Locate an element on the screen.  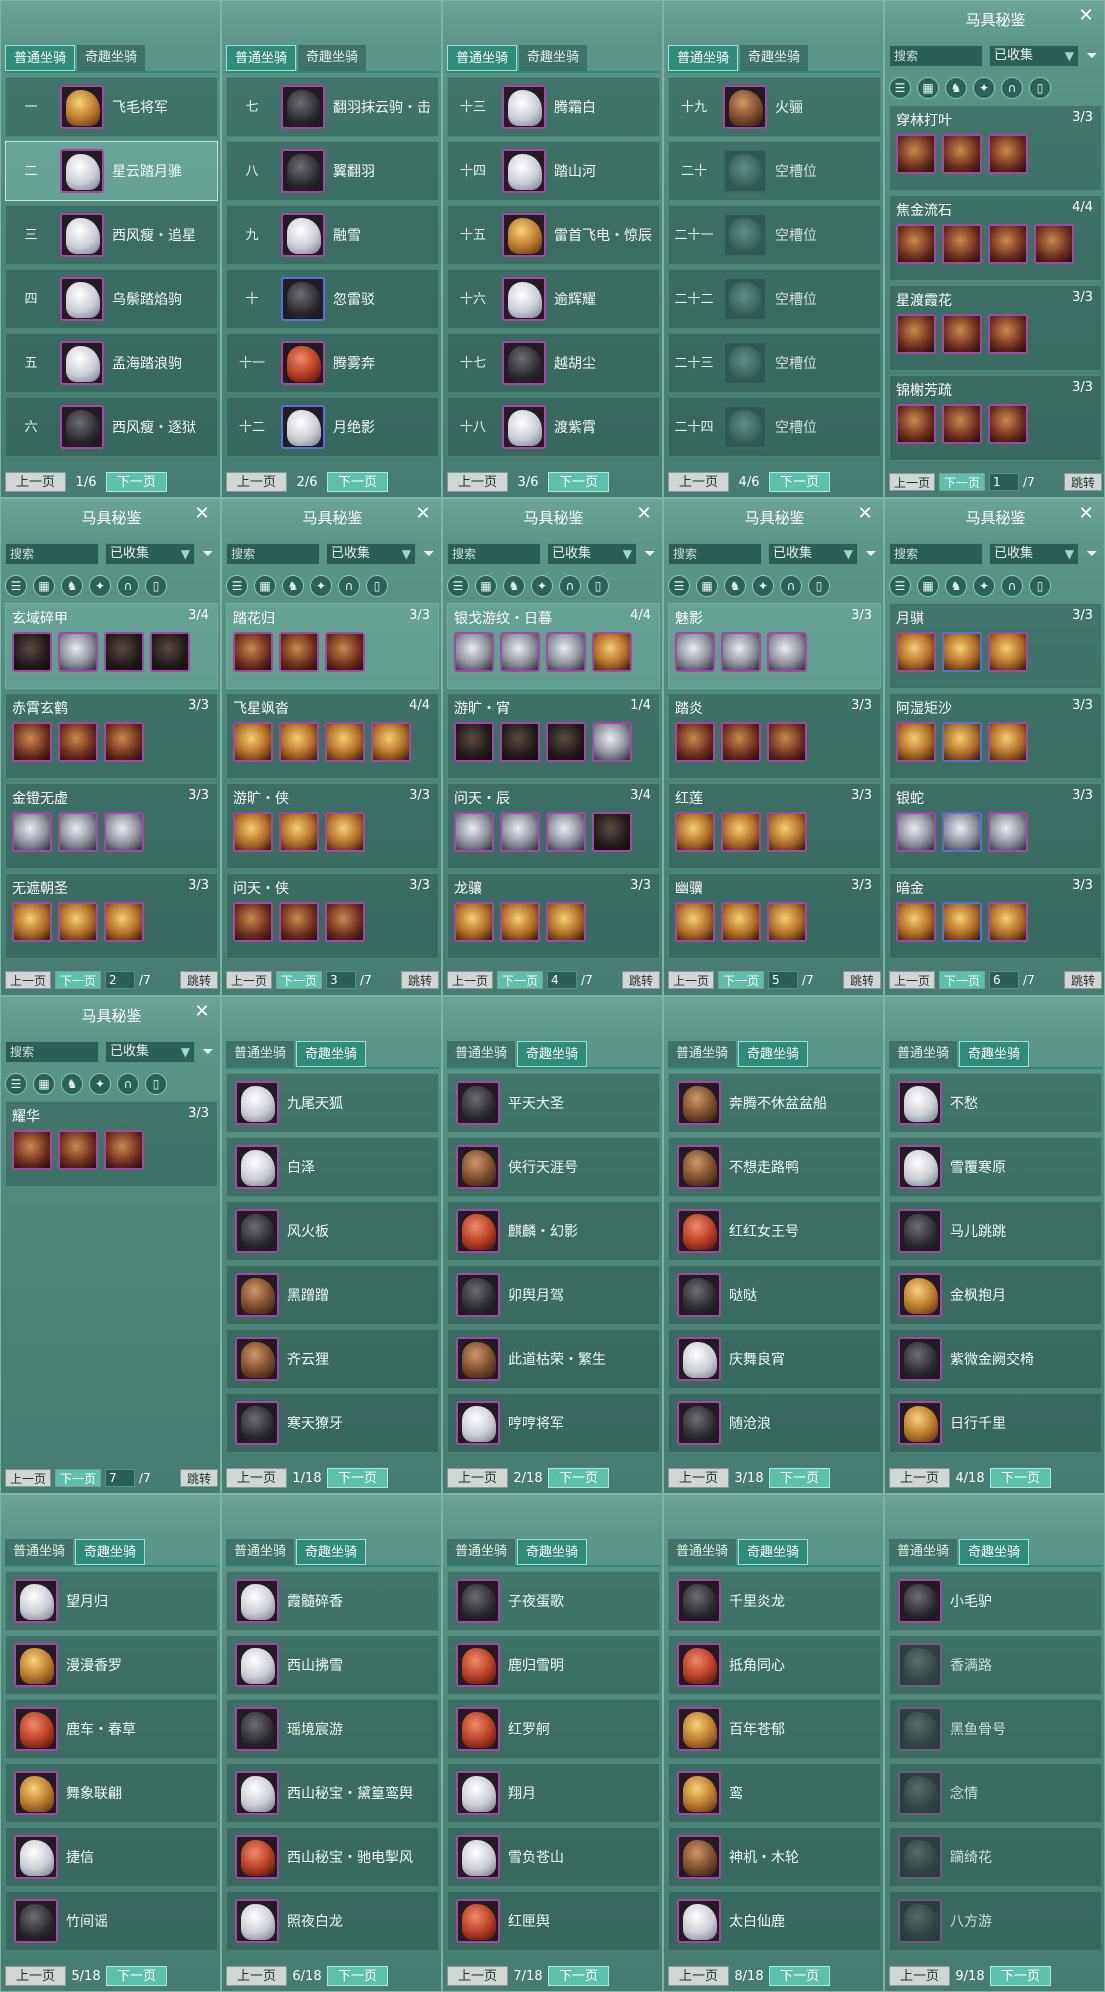
gear-set-row: 问天・侠 3/3 is located at coordinates (332, 916).